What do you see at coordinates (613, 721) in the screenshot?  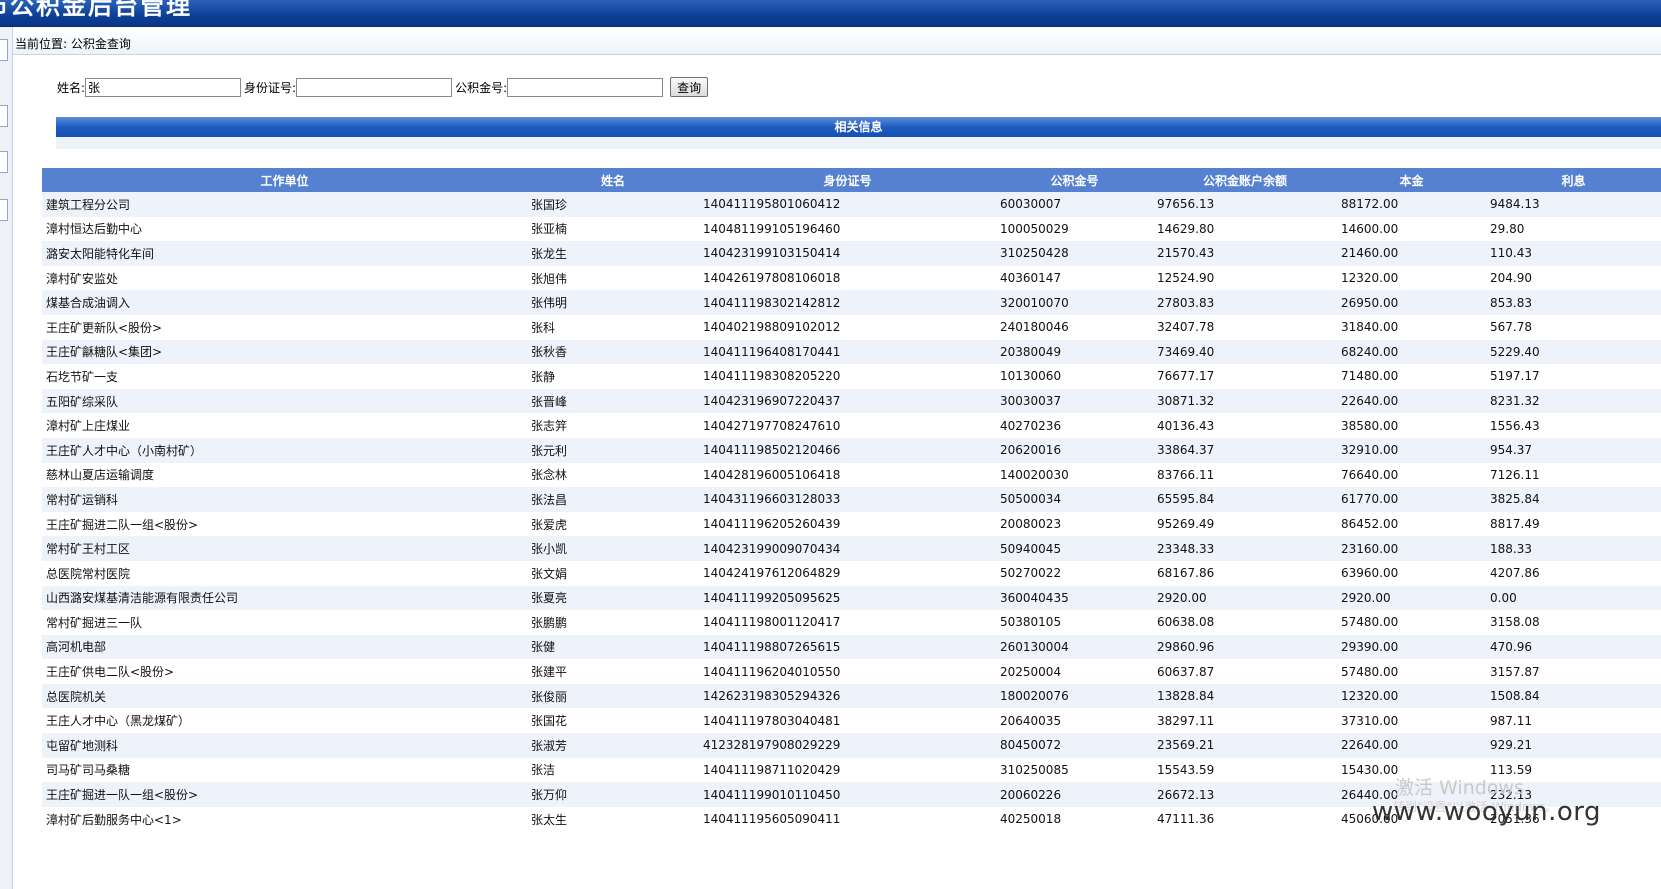 I see `cell-name: 张国花` at bounding box center [613, 721].